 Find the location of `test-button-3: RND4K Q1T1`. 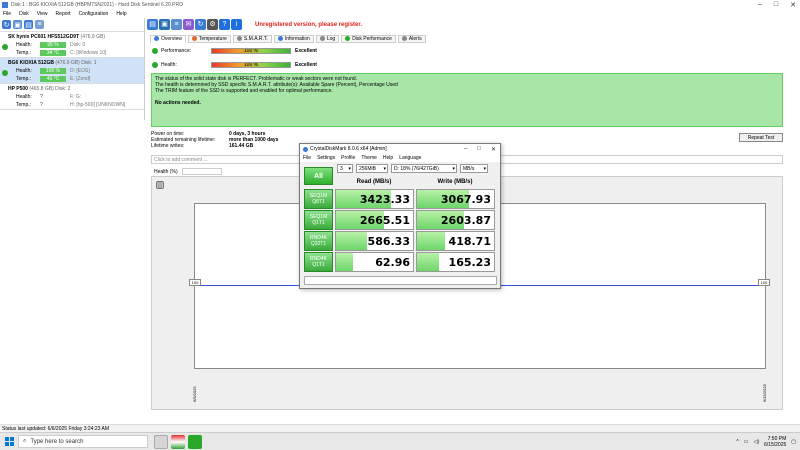

test-button-3: RND4K Q1T1 is located at coordinates (318, 262).